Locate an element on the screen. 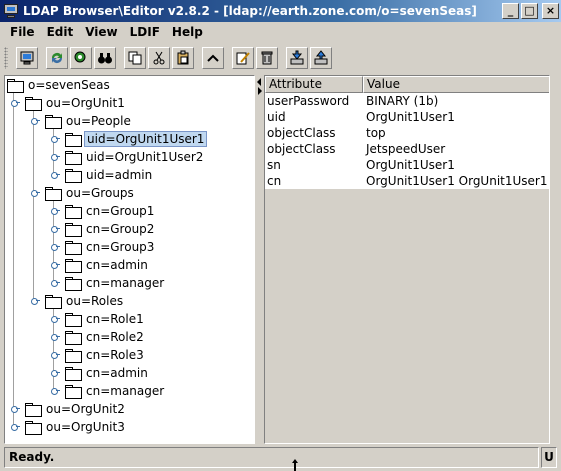 This screenshot has height=471, width=561. menu-help: Help is located at coordinates (187, 32).